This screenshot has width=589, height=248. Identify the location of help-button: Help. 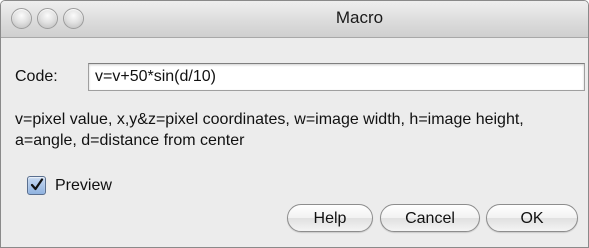
(330, 218).